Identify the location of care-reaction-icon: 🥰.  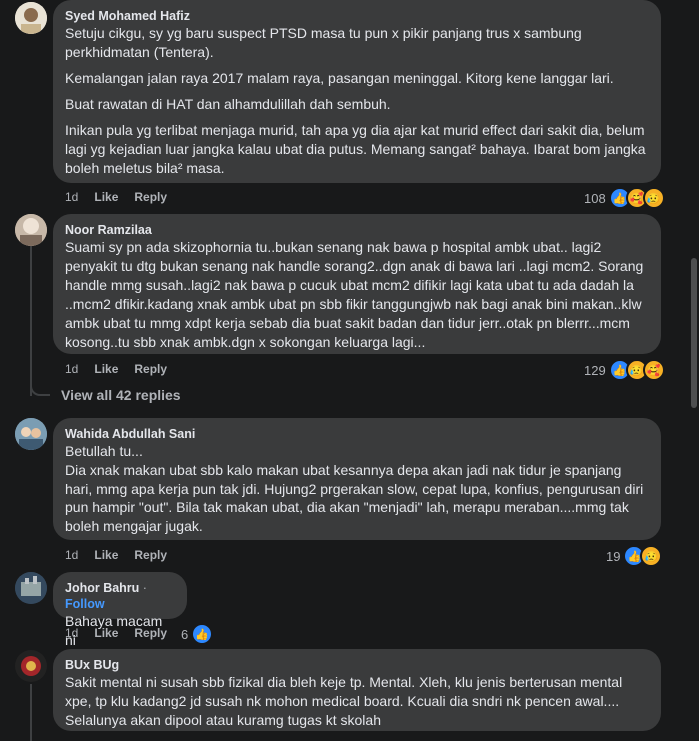
(653, 370).